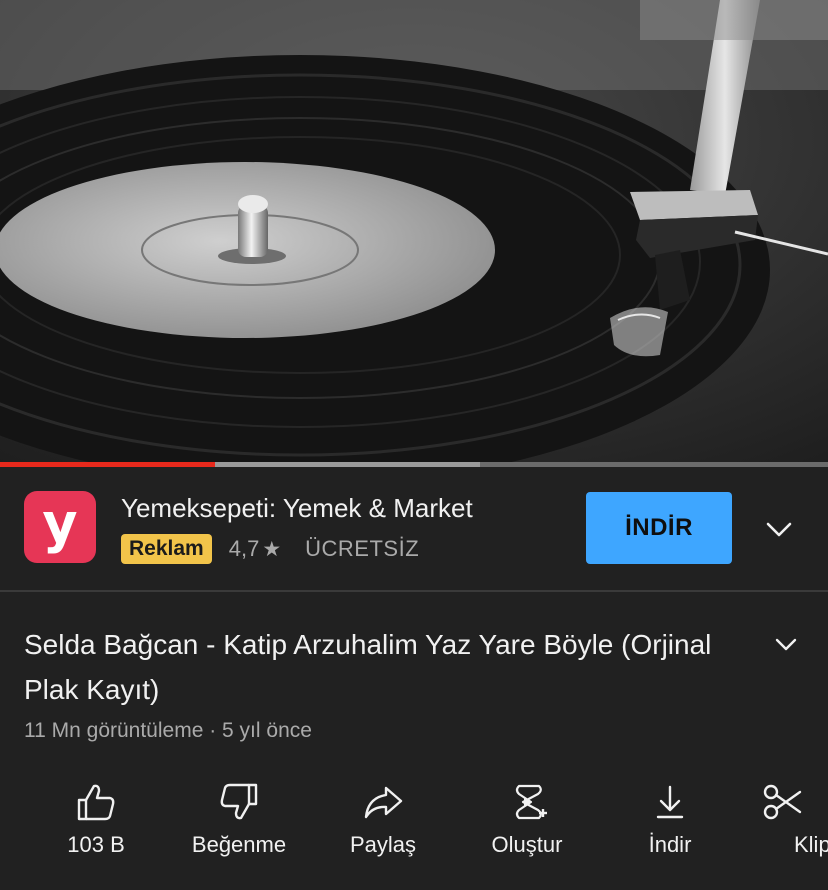 The height and width of the screenshot is (890, 828). What do you see at coordinates (785, 828) in the screenshot?
I see `clip-button: Klip` at bounding box center [785, 828].